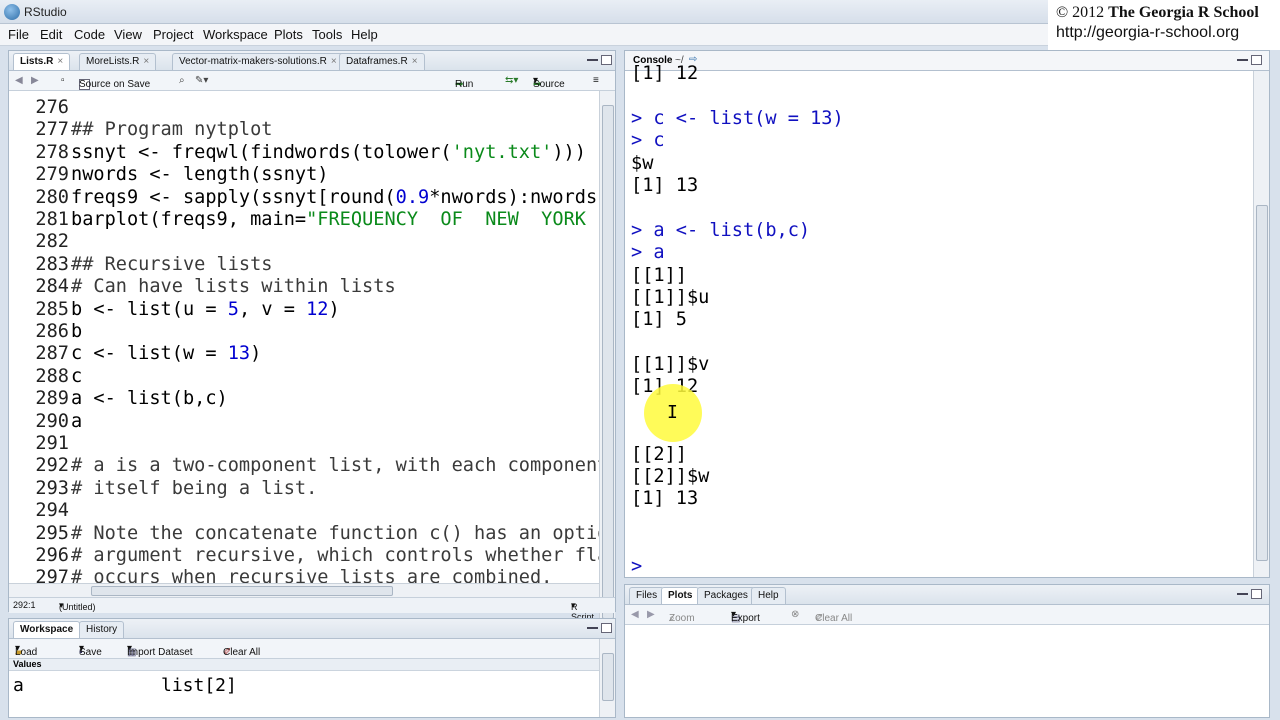 This screenshot has width=1280, height=720. I want to click on filetype-selector: R Script ▾, so click(582, 611).